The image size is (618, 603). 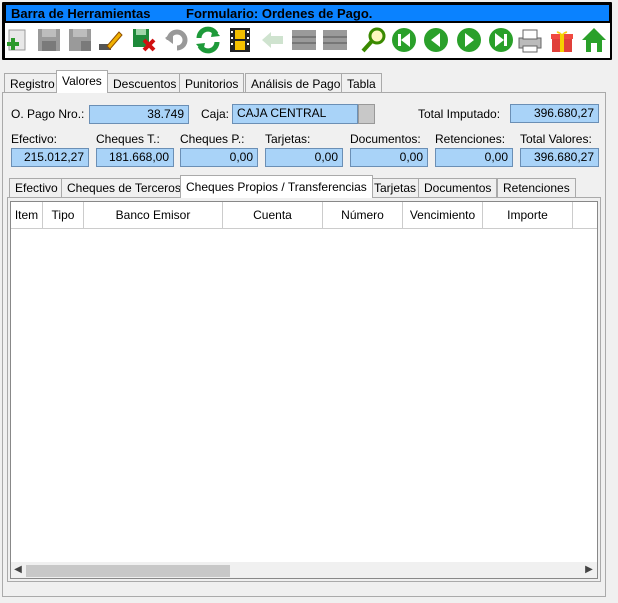 What do you see at coordinates (81, 13) in the screenshot?
I see `toolbar-title: Barra de Herramientas` at bounding box center [81, 13].